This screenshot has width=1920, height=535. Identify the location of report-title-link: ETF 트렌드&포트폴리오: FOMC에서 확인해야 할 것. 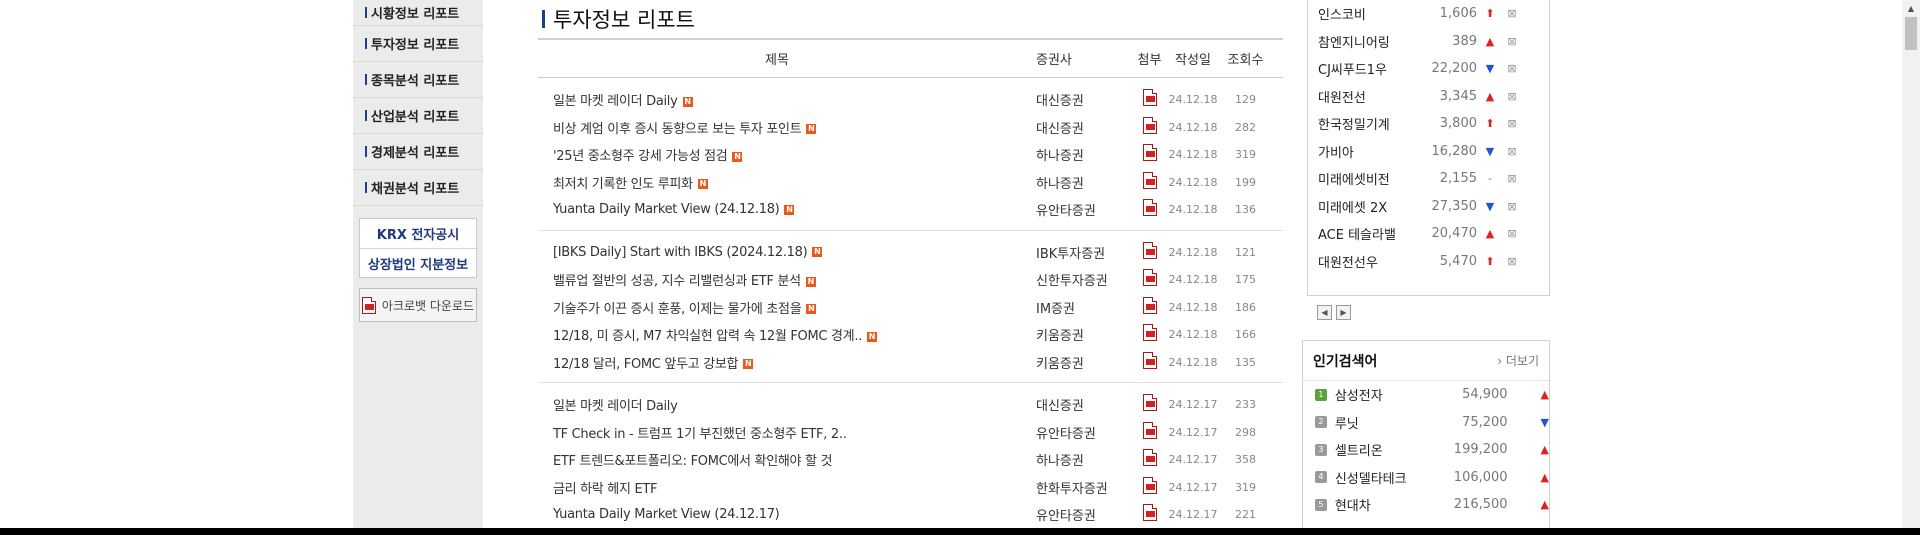
(692, 461).